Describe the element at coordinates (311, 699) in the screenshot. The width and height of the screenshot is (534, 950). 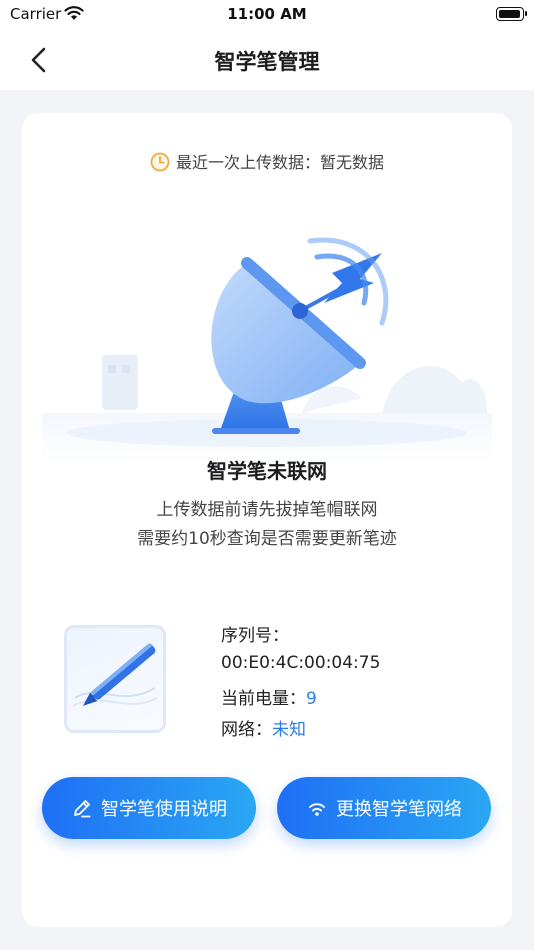
I see `battery-value: 9` at that location.